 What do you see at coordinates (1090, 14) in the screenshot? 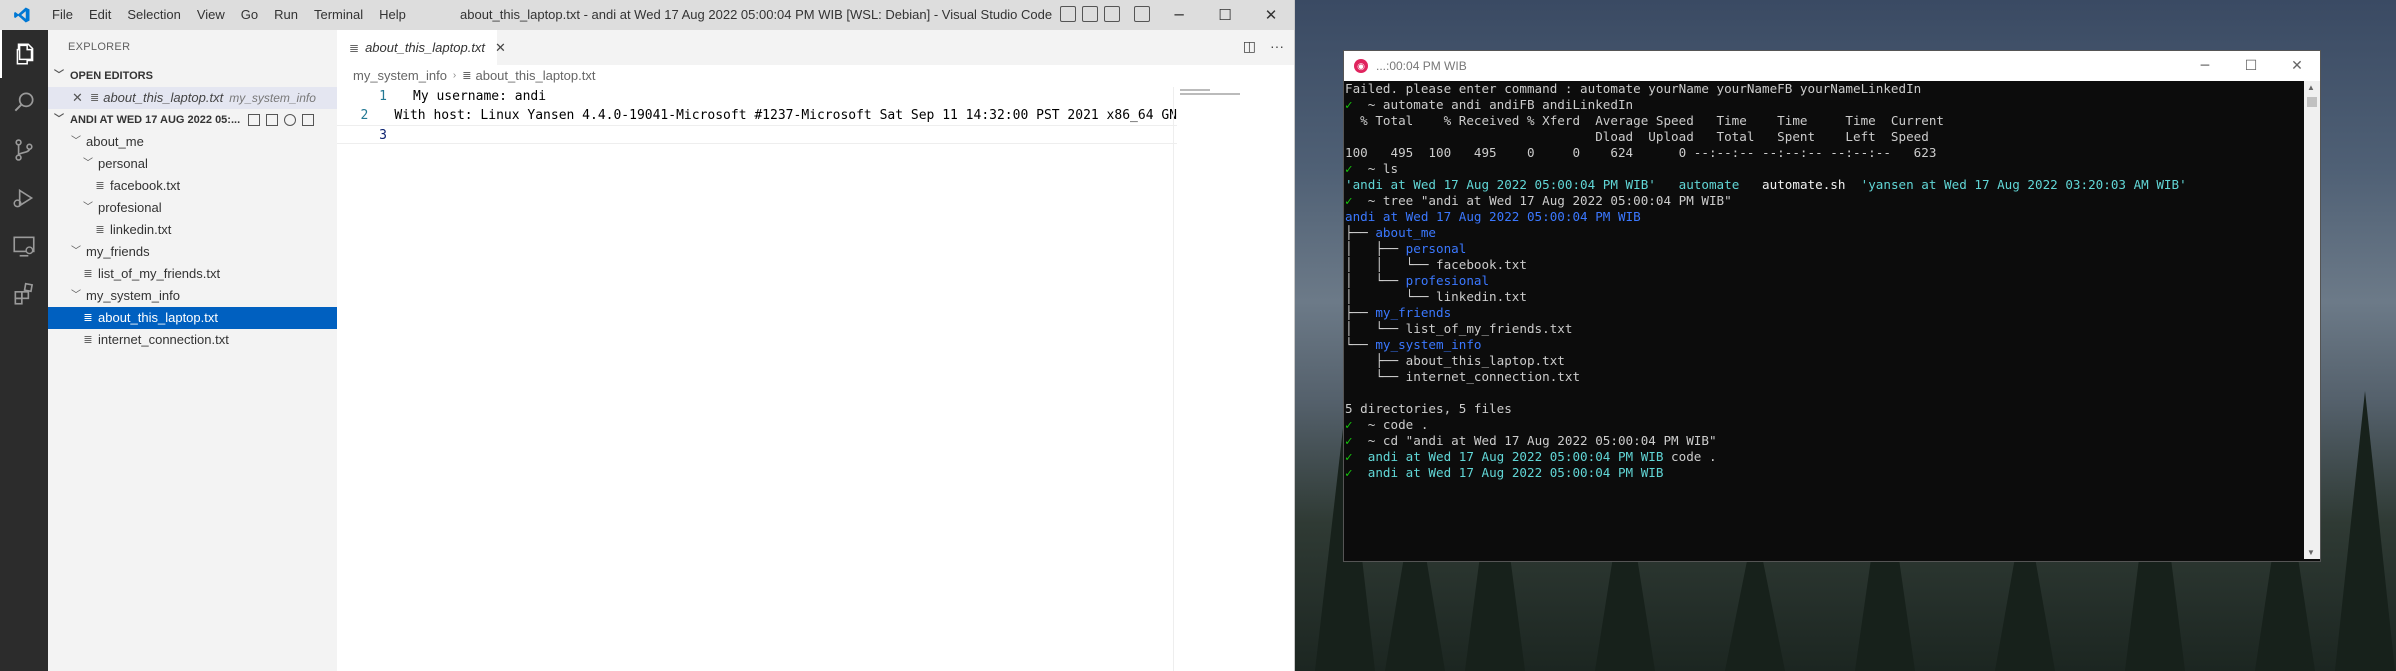
I see `toggle-panel-icon` at bounding box center [1090, 14].